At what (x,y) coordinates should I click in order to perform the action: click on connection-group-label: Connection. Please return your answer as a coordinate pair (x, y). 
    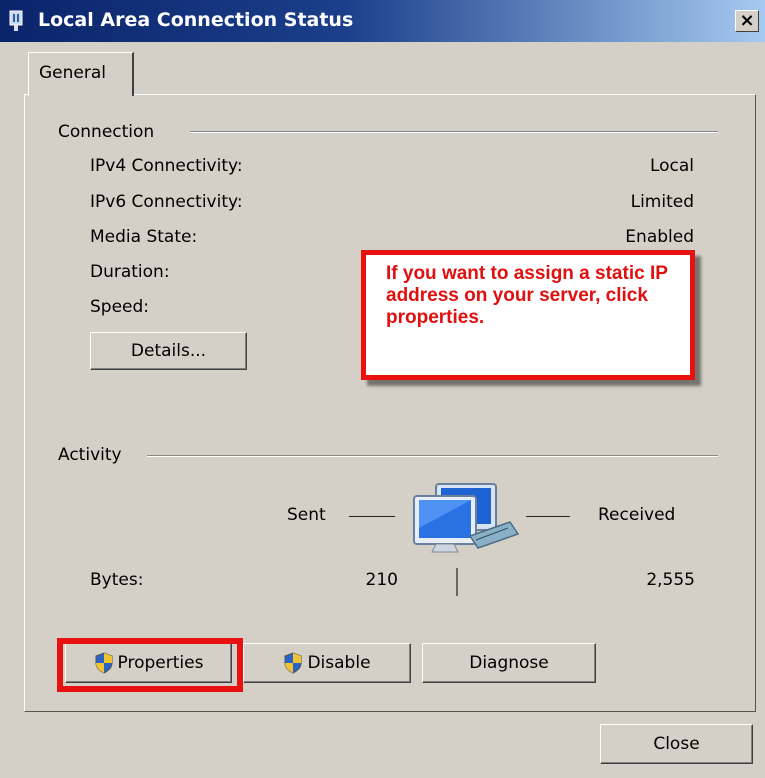
    Looking at the image, I should click on (106, 132).